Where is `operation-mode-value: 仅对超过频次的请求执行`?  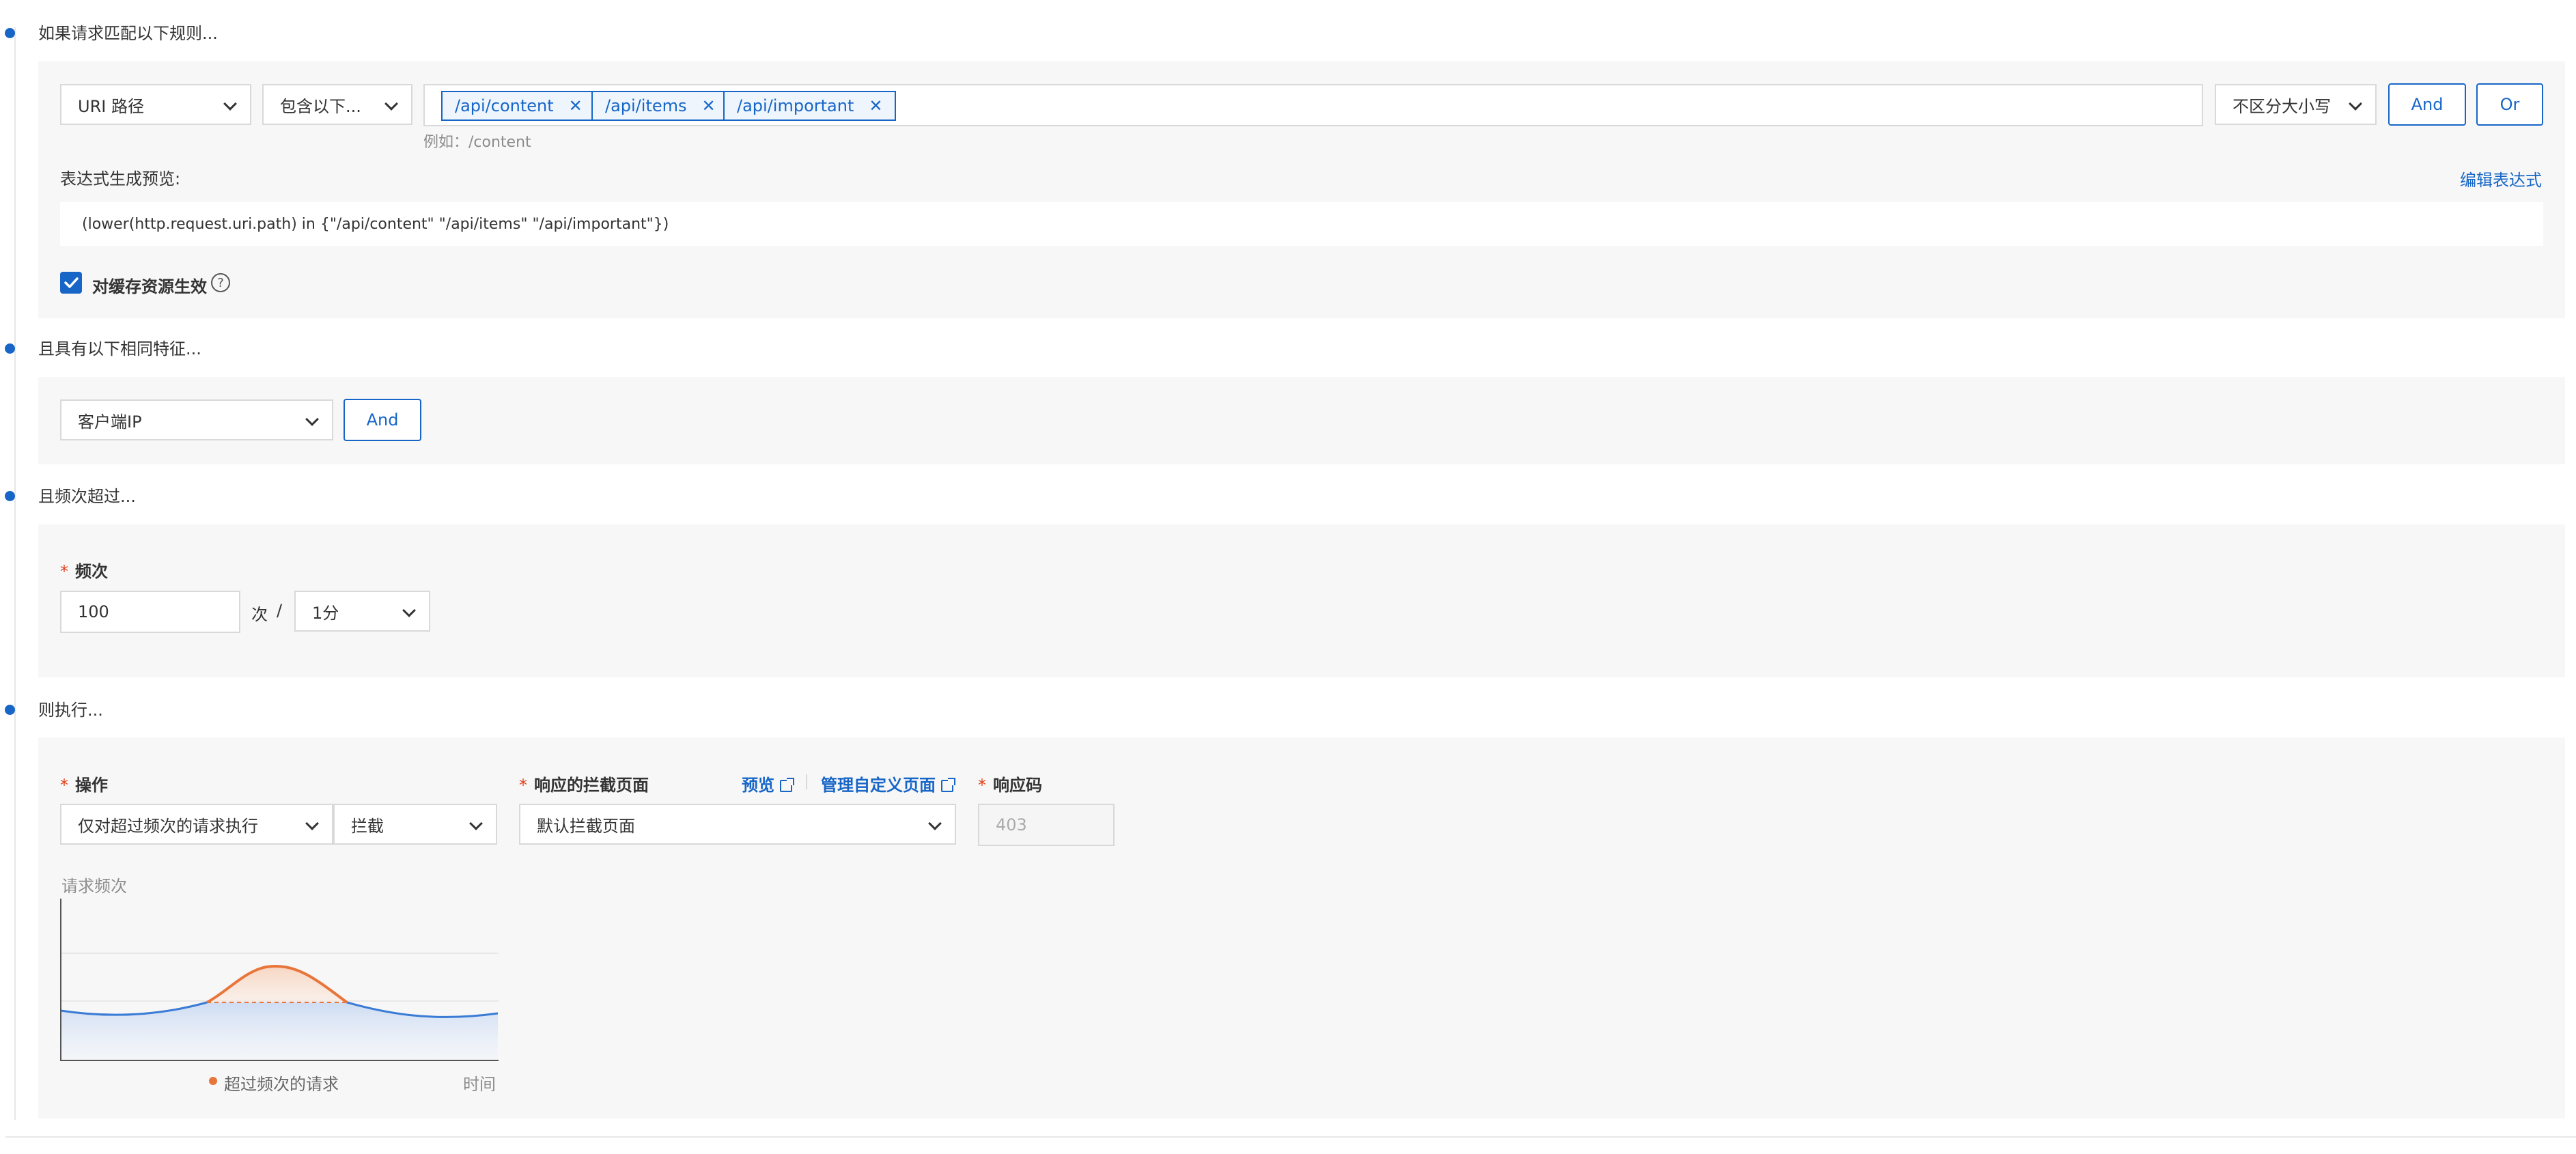
operation-mode-value: 仅对超过频次的请求执行 is located at coordinates (168, 826).